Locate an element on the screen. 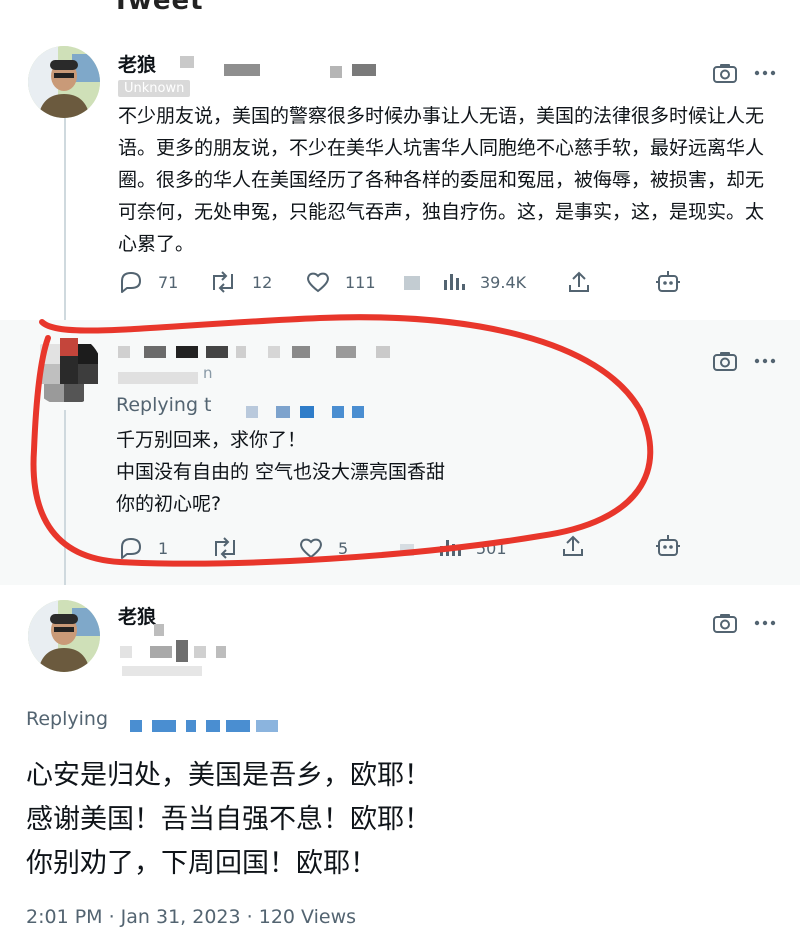 This screenshot has width=800, height=928. tweet-text-line: 你别劝了，下周回国！欧耶！ is located at coordinates (201, 863).